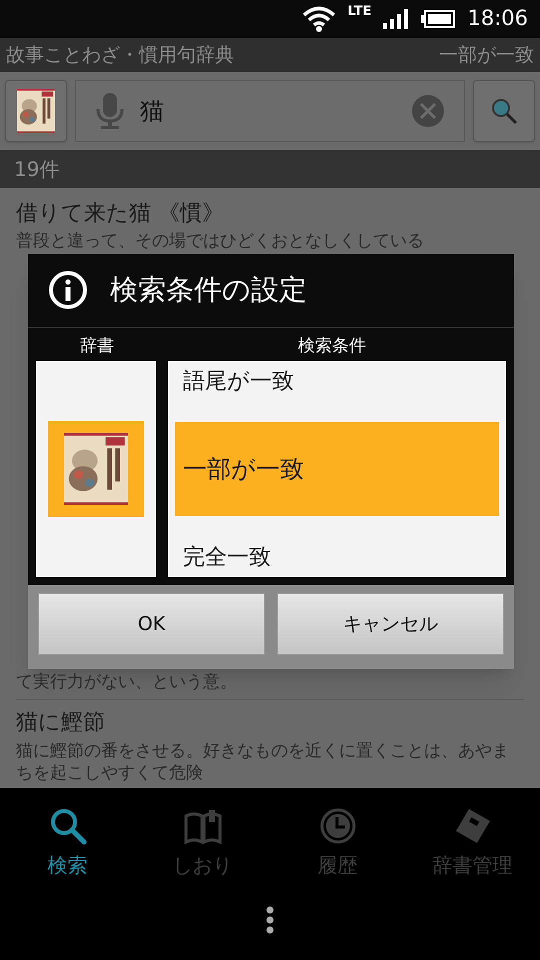 The image size is (540, 960). Describe the element at coordinates (396, 19) in the screenshot. I see `signal-icon` at that location.